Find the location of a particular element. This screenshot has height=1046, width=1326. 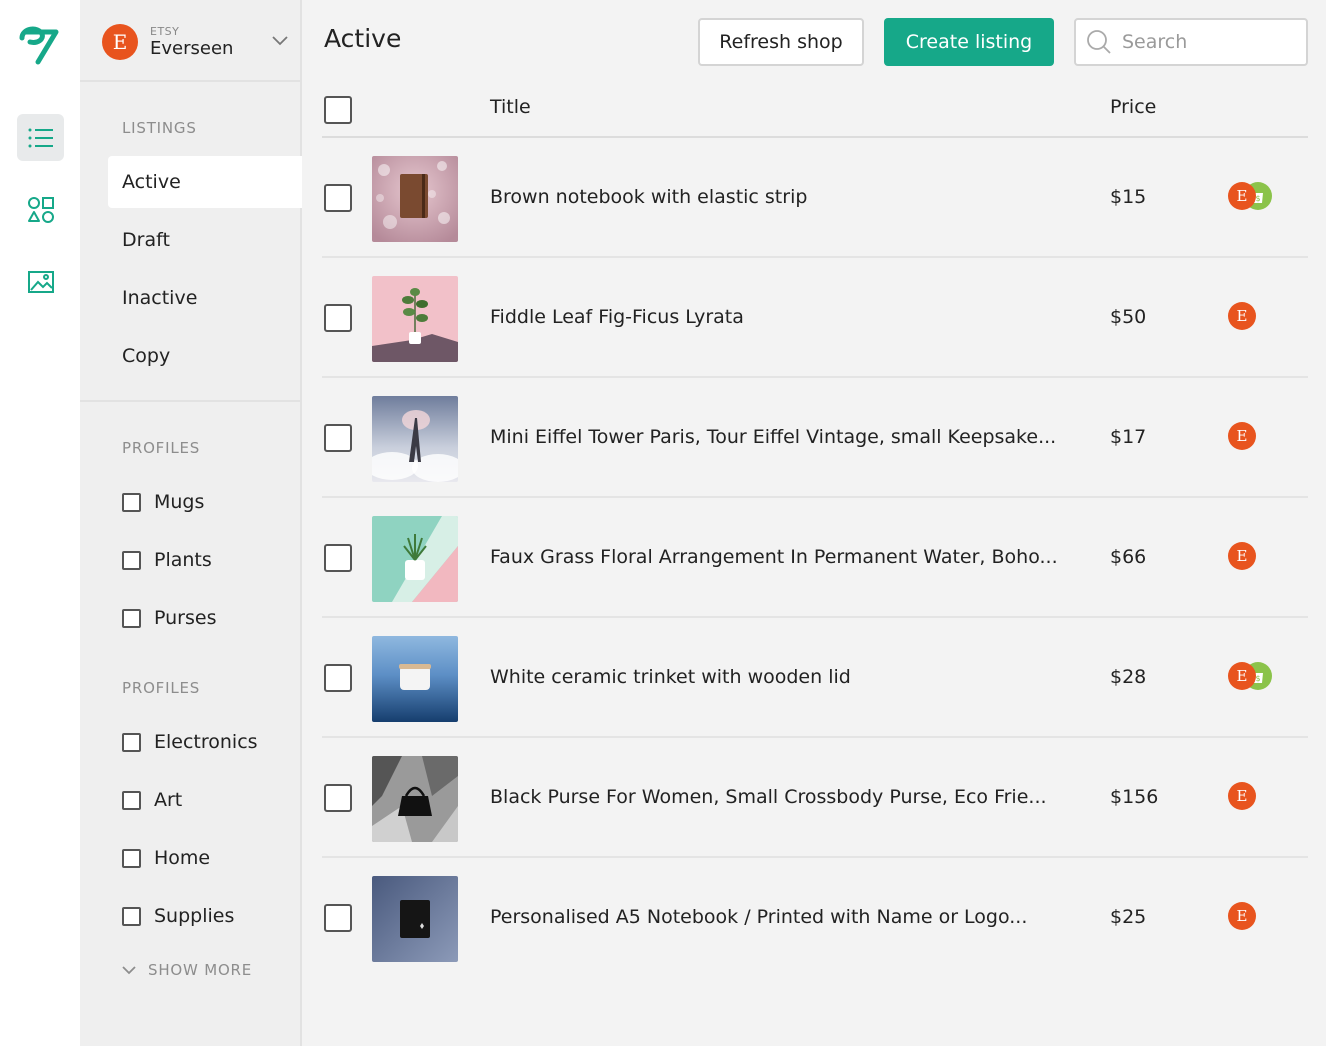

image-icon is located at coordinates (40, 281).